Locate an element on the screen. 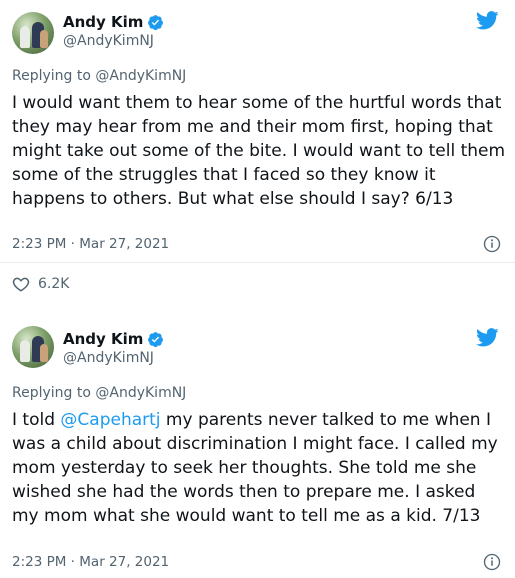 This screenshot has height=578, width=515. divider is located at coordinates (257, 262).